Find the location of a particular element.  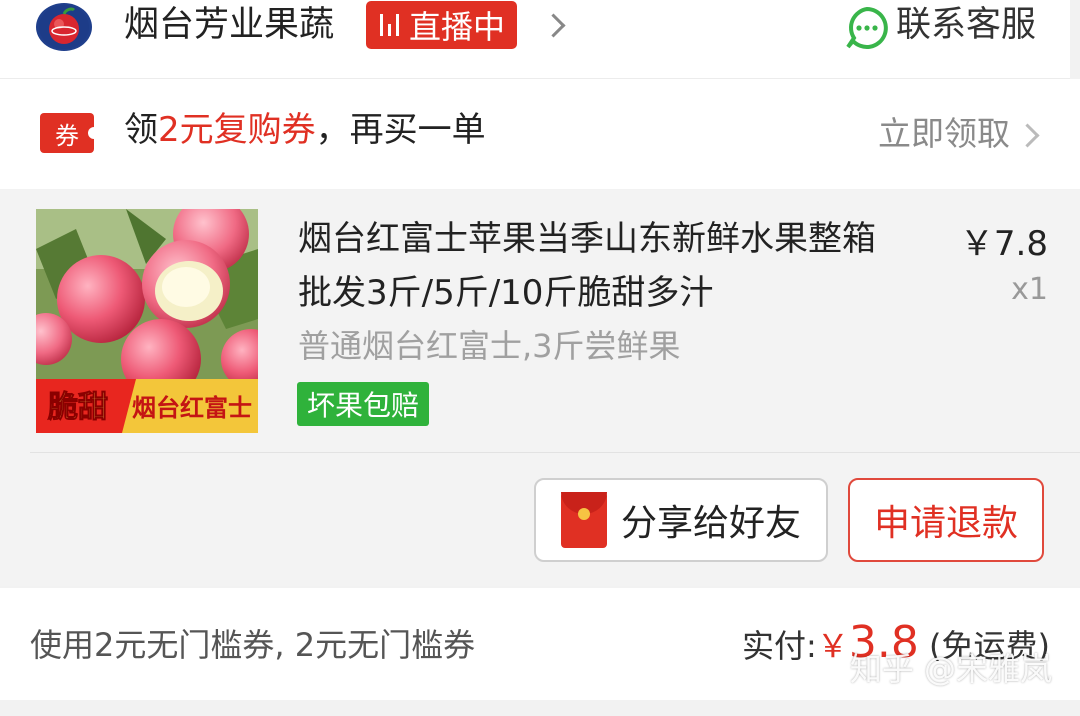

coupon-chevron-right-icon is located at coordinates (1027, 135).